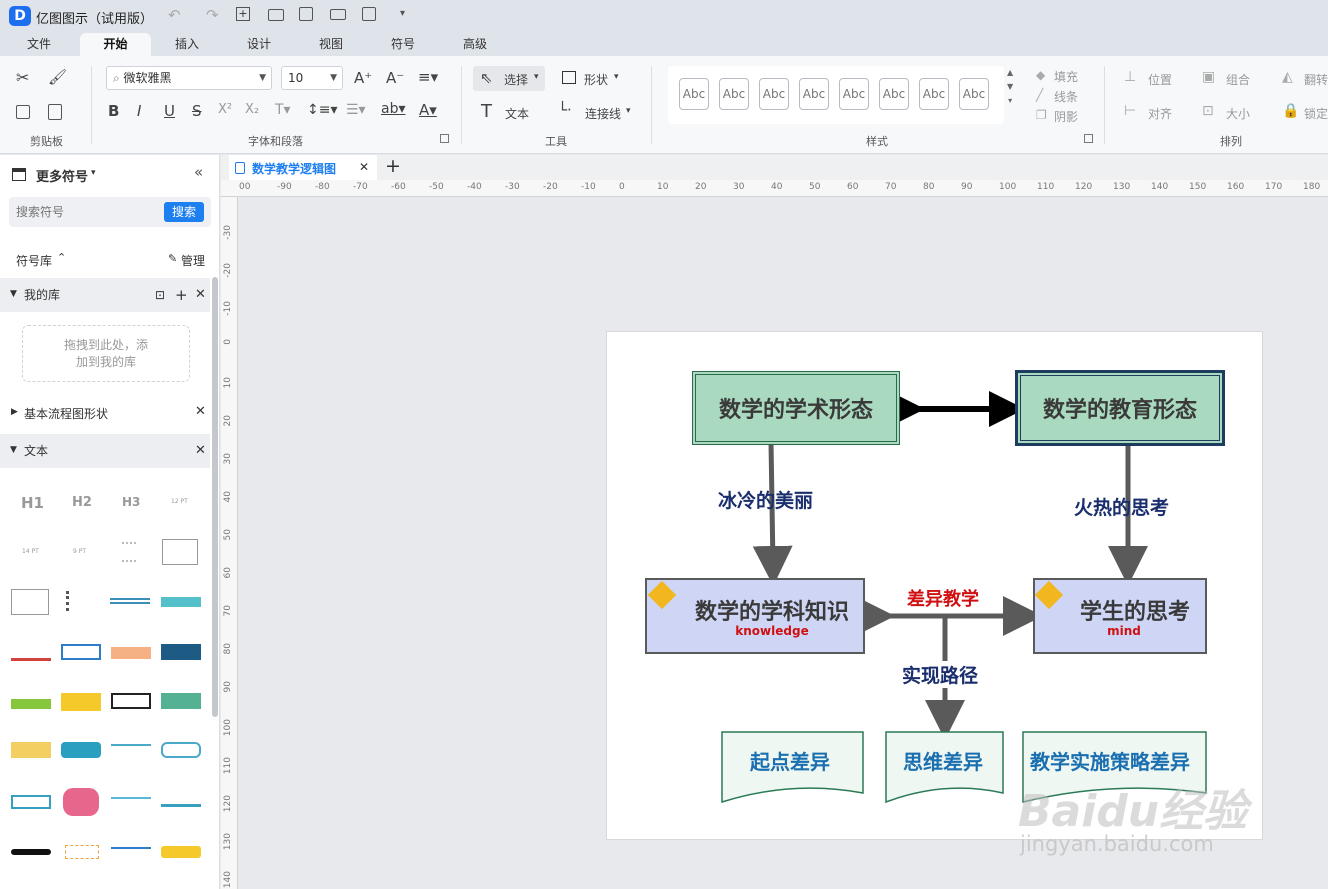 Image resolution: width=1328 pixels, height=889 pixels. What do you see at coordinates (139, 111) in the screenshot?
I see `italic-icon: I` at bounding box center [139, 111].